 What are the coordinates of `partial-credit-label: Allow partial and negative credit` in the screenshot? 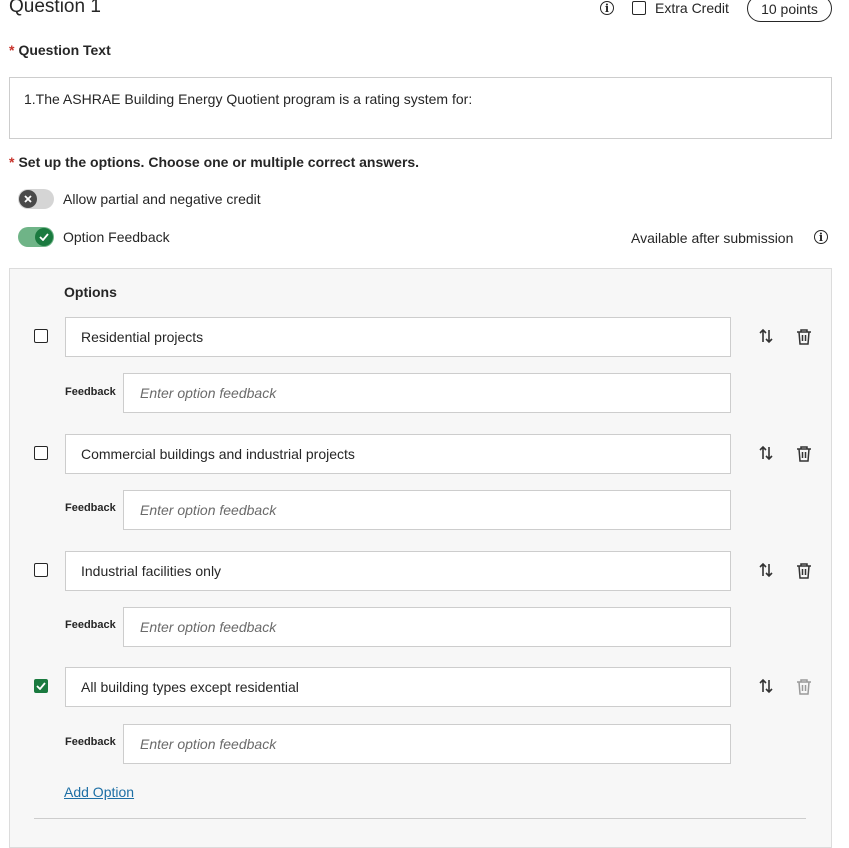 It's located at (162, 199).